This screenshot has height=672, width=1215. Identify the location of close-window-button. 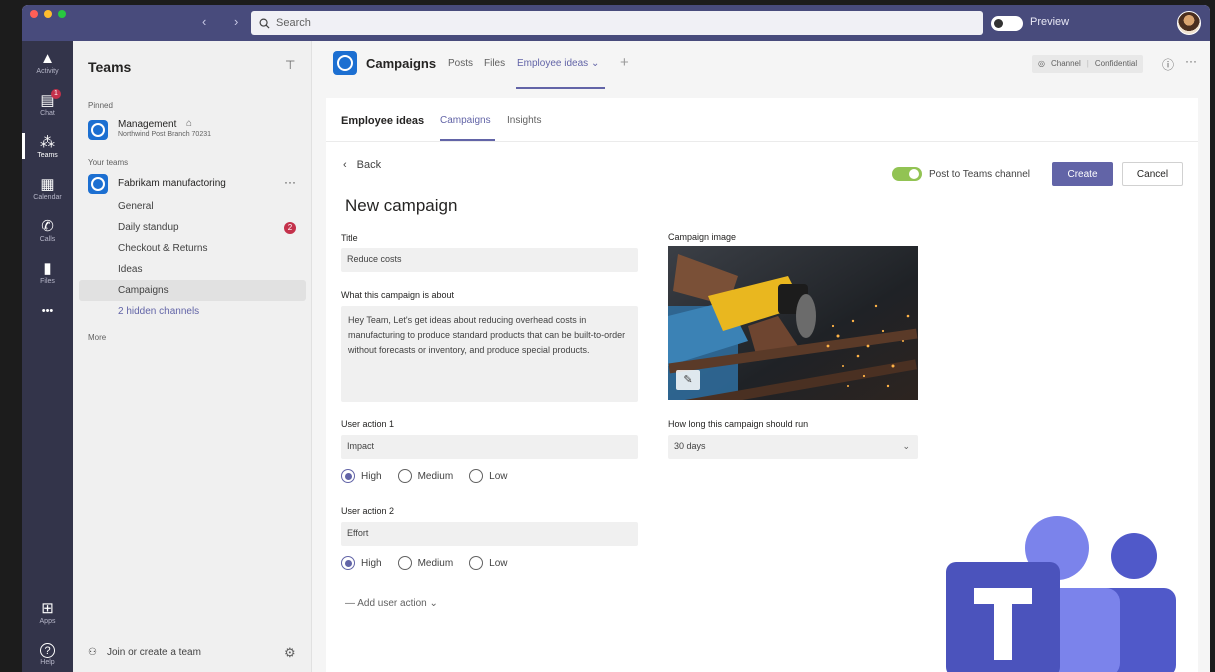
(34, 14).